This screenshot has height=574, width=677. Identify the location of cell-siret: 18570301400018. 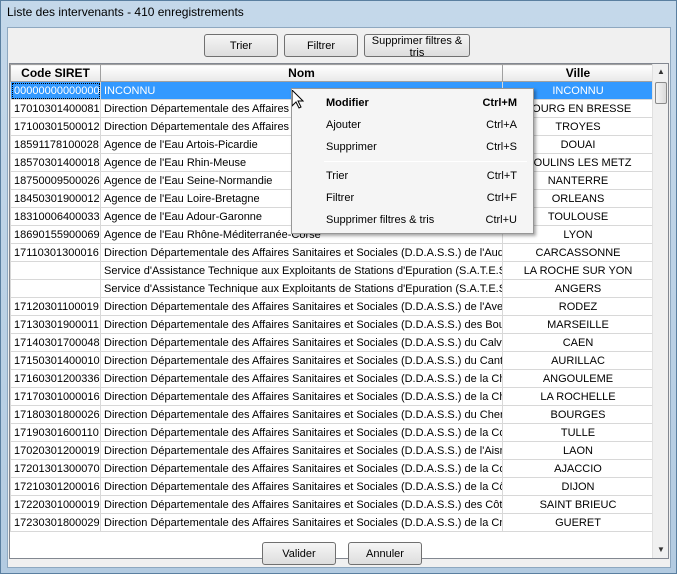
(55, 162).